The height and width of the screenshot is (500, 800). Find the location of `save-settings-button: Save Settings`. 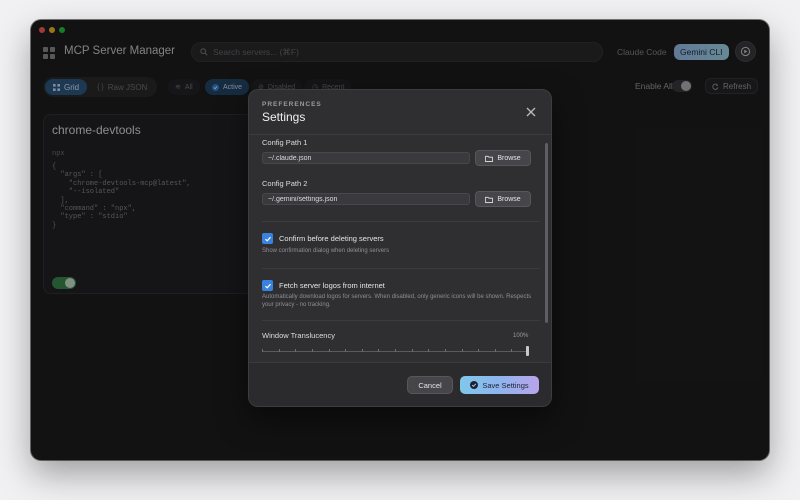

save-settings-button: Save Settings is located at coordinates (499, 385).